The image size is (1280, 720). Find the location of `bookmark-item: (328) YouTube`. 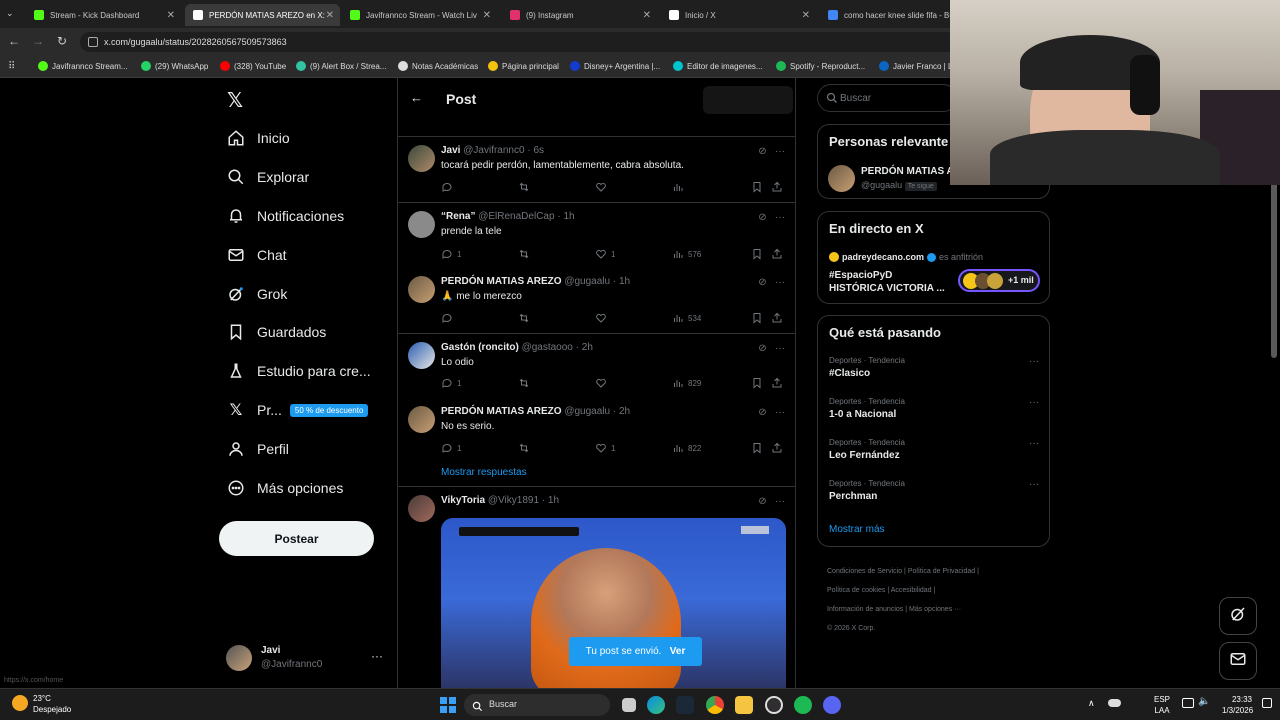

bookmark-item: (328) YouTube is located at coordinates (253, 66).